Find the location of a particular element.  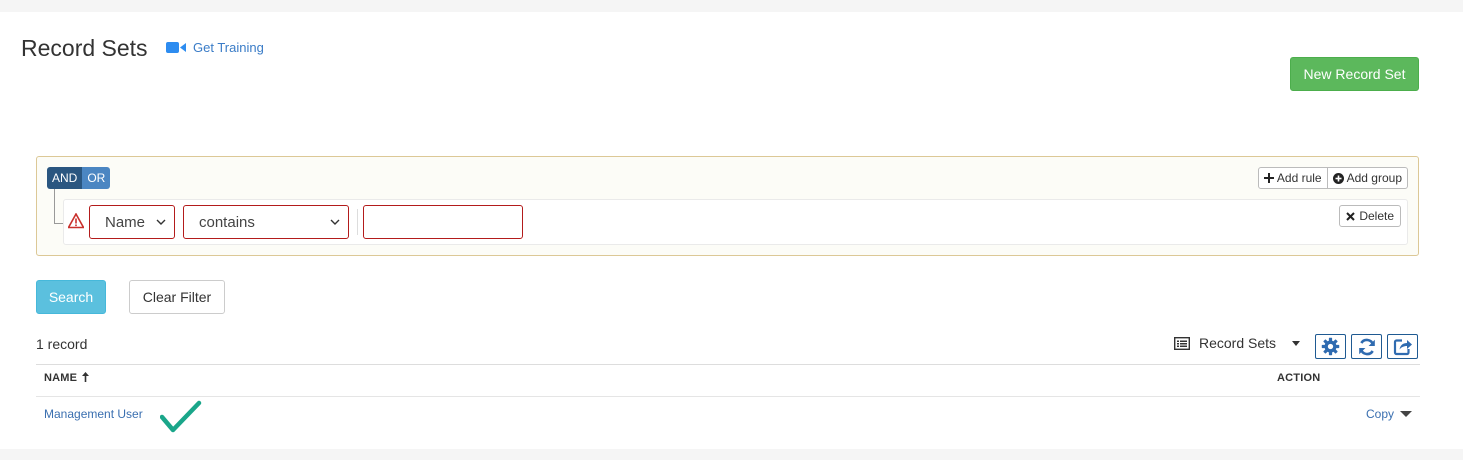

new-record-set-button: New Record Set is located at coordinates (1354, 74).